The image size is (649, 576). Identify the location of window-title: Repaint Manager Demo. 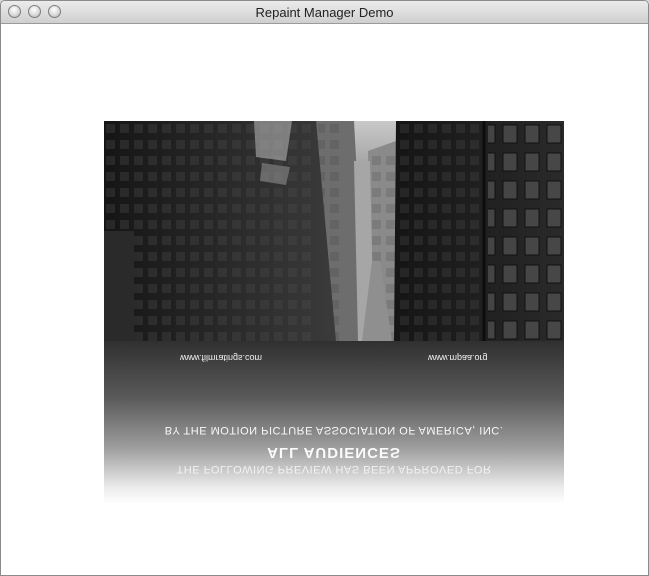
(324, 12).